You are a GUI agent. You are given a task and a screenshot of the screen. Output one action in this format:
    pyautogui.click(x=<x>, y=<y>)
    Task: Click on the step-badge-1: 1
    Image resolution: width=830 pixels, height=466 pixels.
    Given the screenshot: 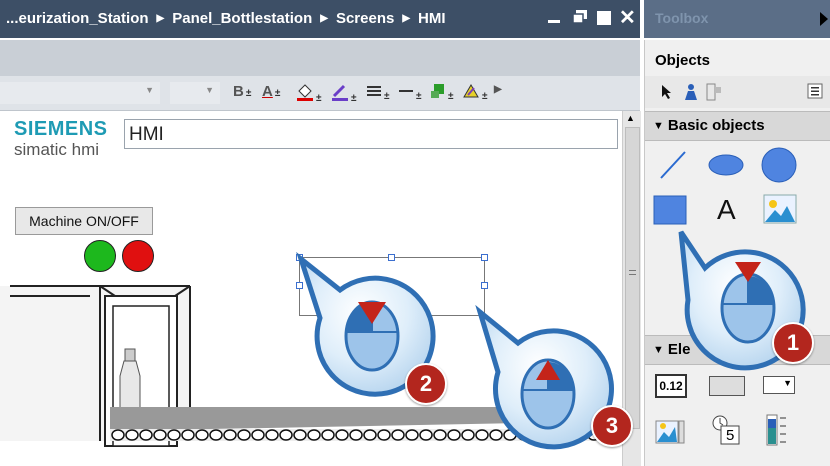 What is the action you would take?
    pyautogui.click(x=793, y=343)
    